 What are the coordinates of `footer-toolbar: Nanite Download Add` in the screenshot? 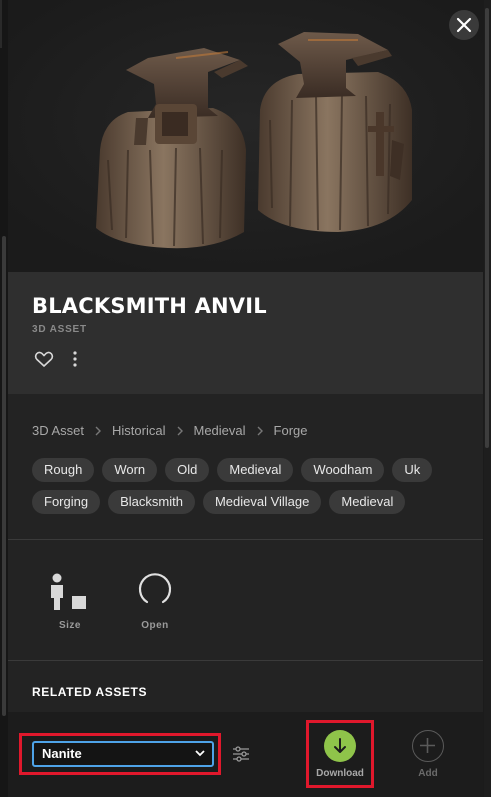 It's located at (245, 754).